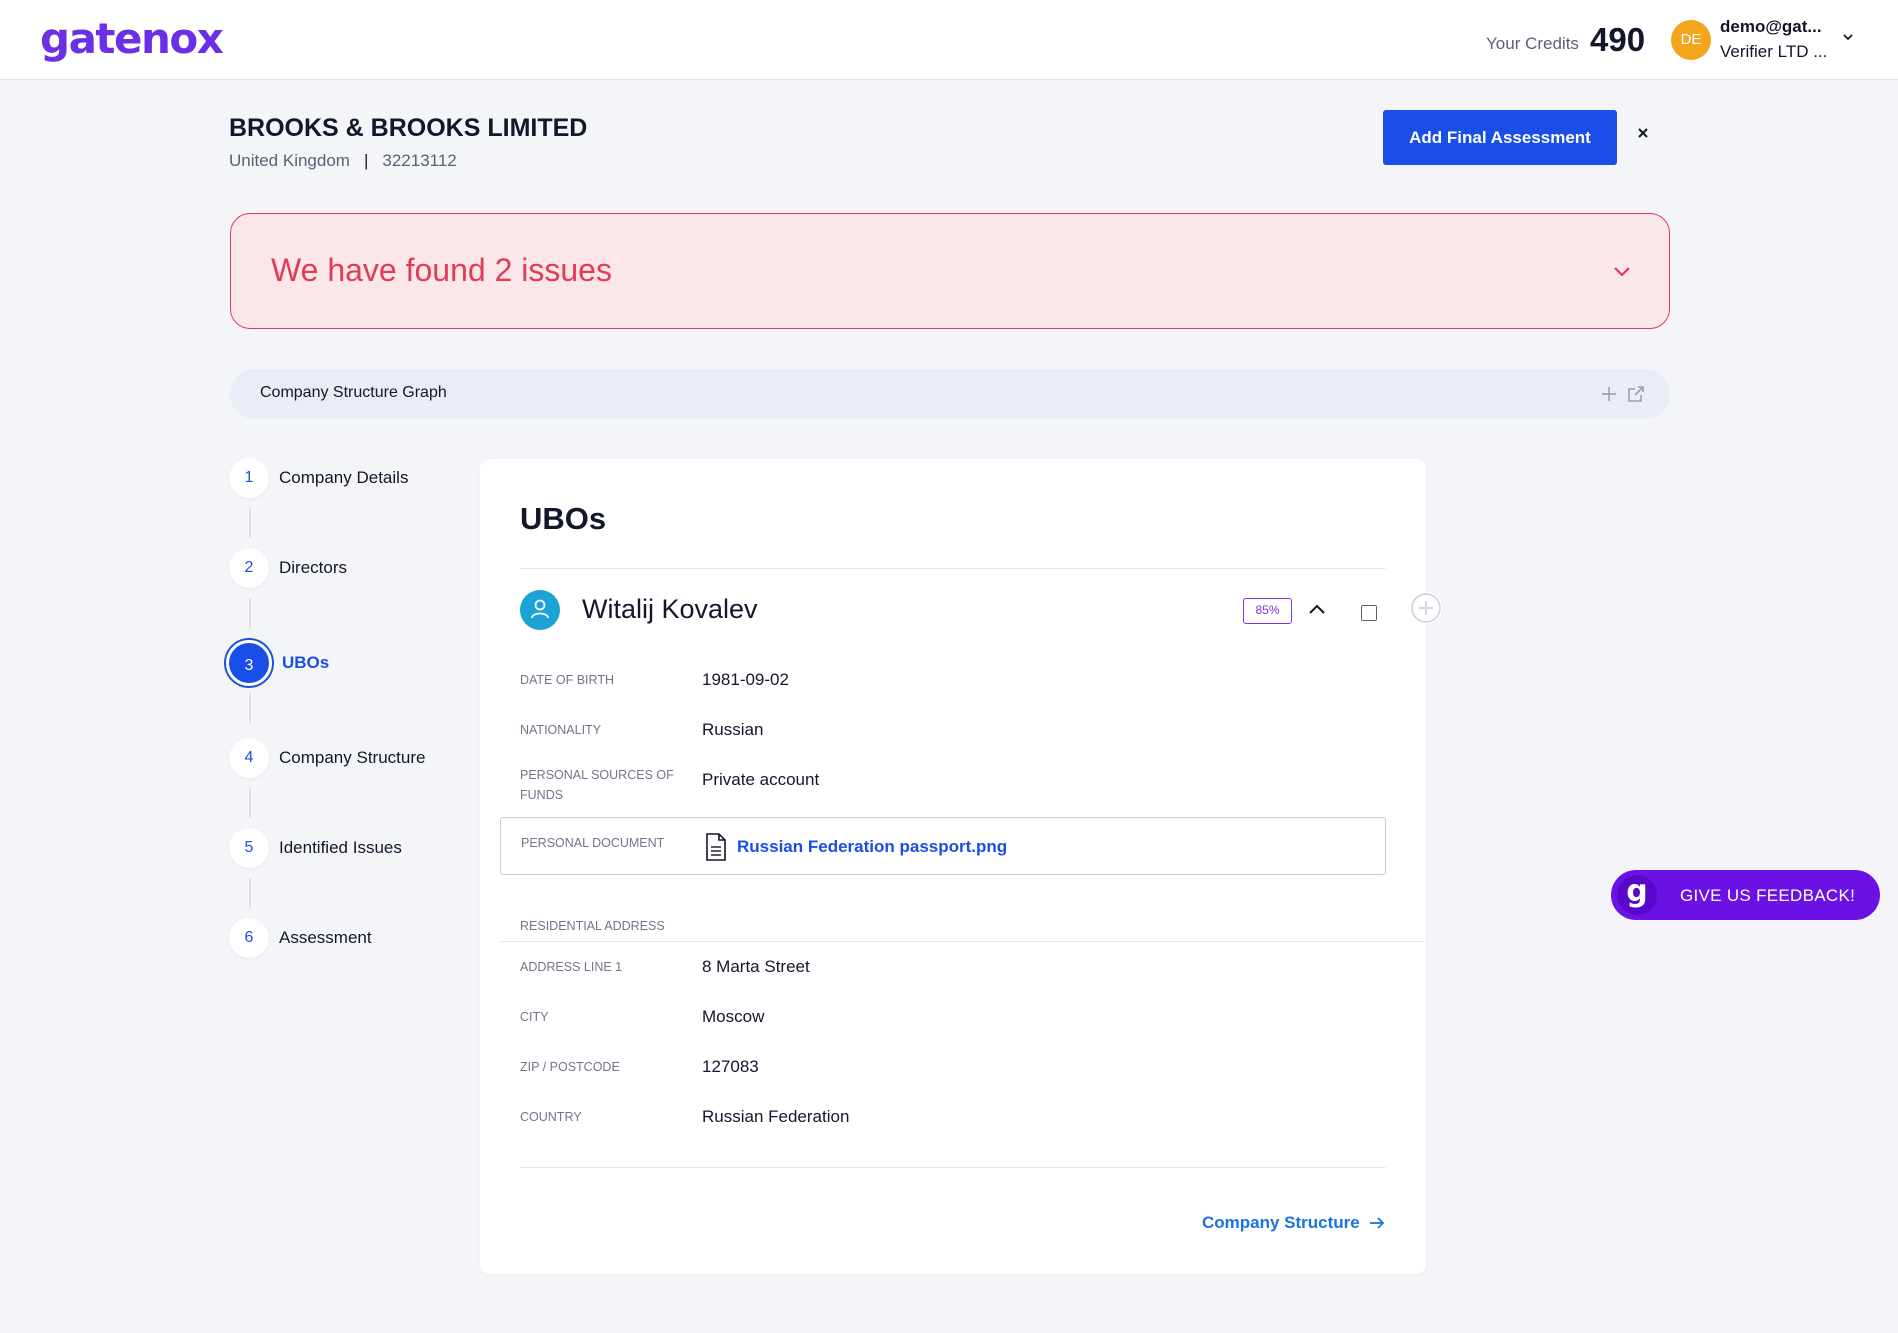 Image resolution: width=1898 pixels, height=1333 pixels. Describe the element at coordinates (597, 785) in the screenshot. I see `funds-label: PERSONAL SOURCES OF FUNDS` at that location.